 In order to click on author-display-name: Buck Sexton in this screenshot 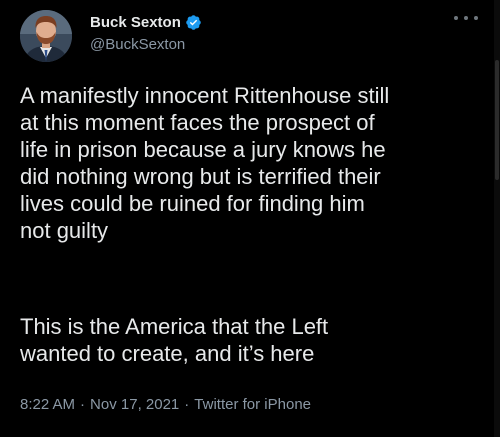, I will do `click(135, 22)`.